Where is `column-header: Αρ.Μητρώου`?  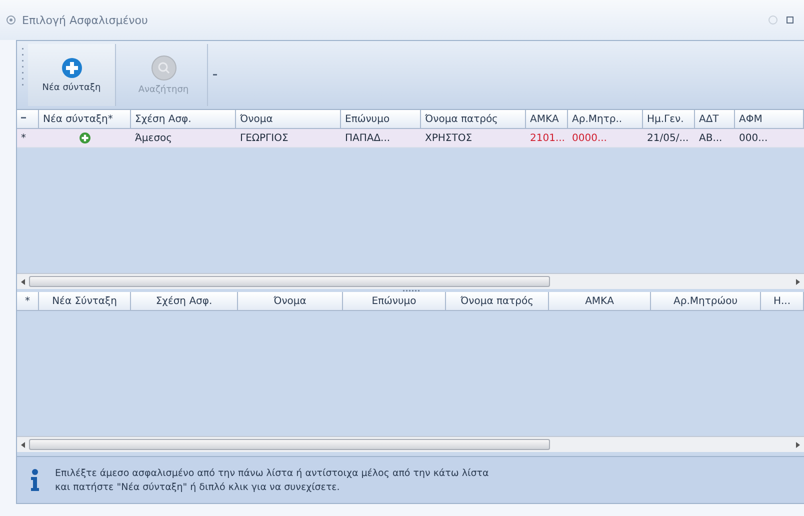 column-header: Αρ.Μητρώου is located at coordinates (706, 301).